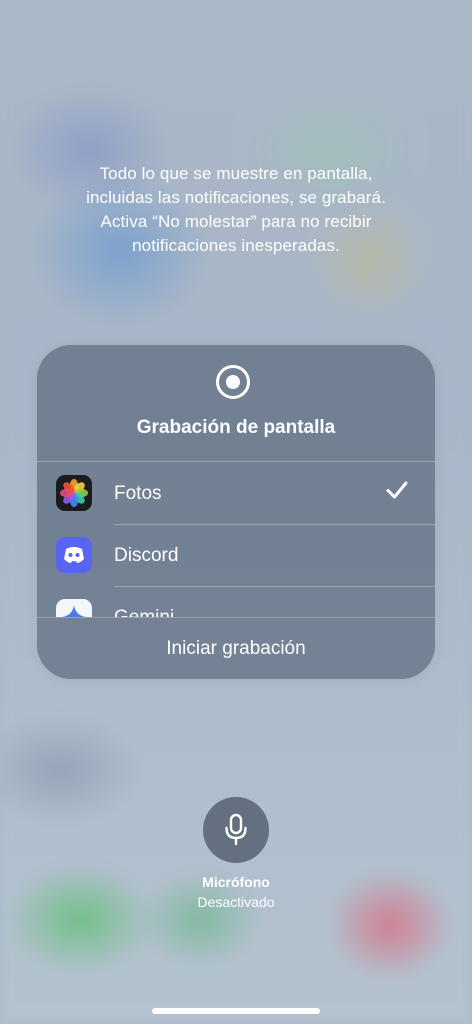 The height and width of the screenshot is (1024, 472). Describe the element at coordinates (236, 245) in the screenshot. I see `notice-line: notificaciones inesperadas.` at that location.